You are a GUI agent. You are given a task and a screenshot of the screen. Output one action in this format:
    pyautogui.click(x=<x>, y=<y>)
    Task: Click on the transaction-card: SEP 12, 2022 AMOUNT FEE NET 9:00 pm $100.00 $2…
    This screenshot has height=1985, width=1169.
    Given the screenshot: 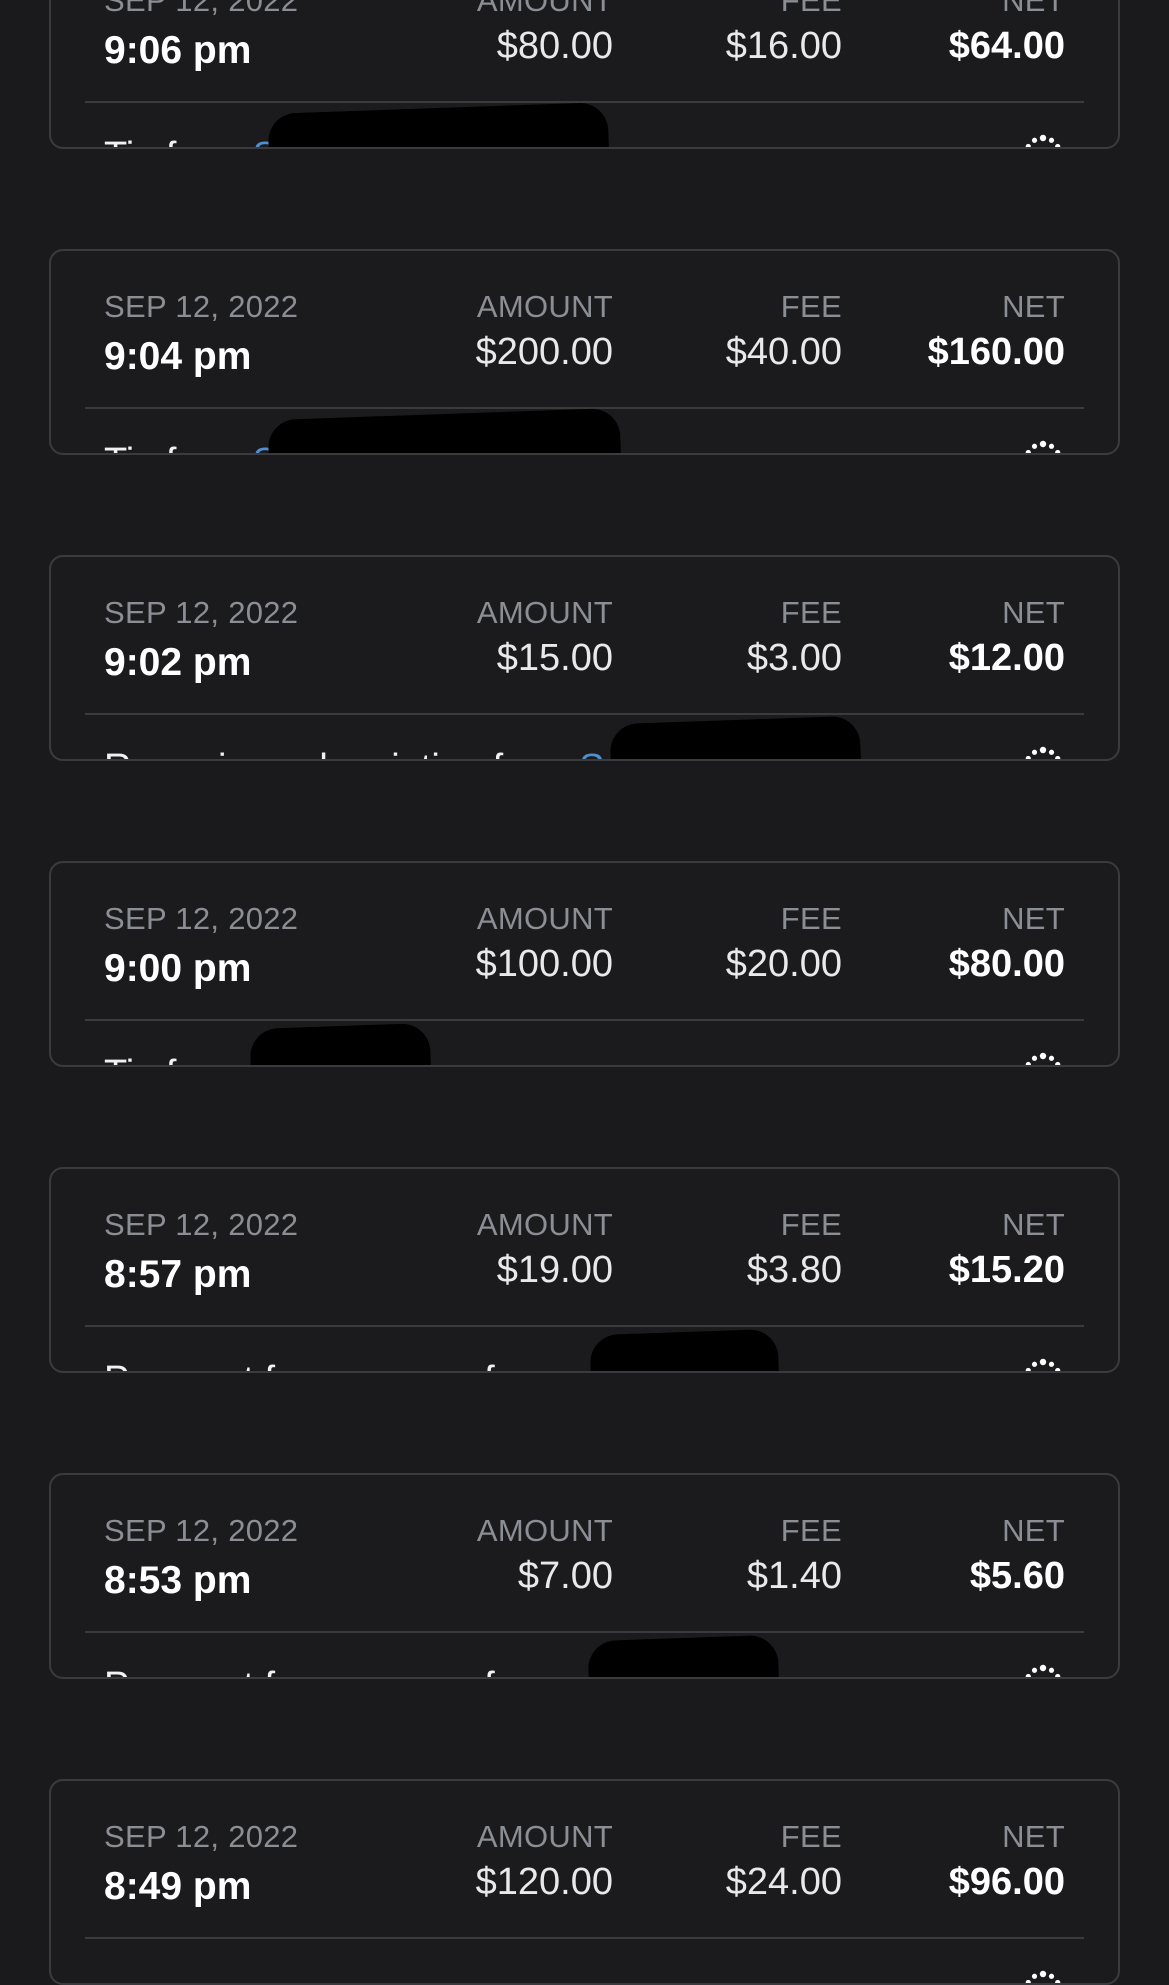 What is the action you would take?
    pyautogui.click(x=584, y=964)
    